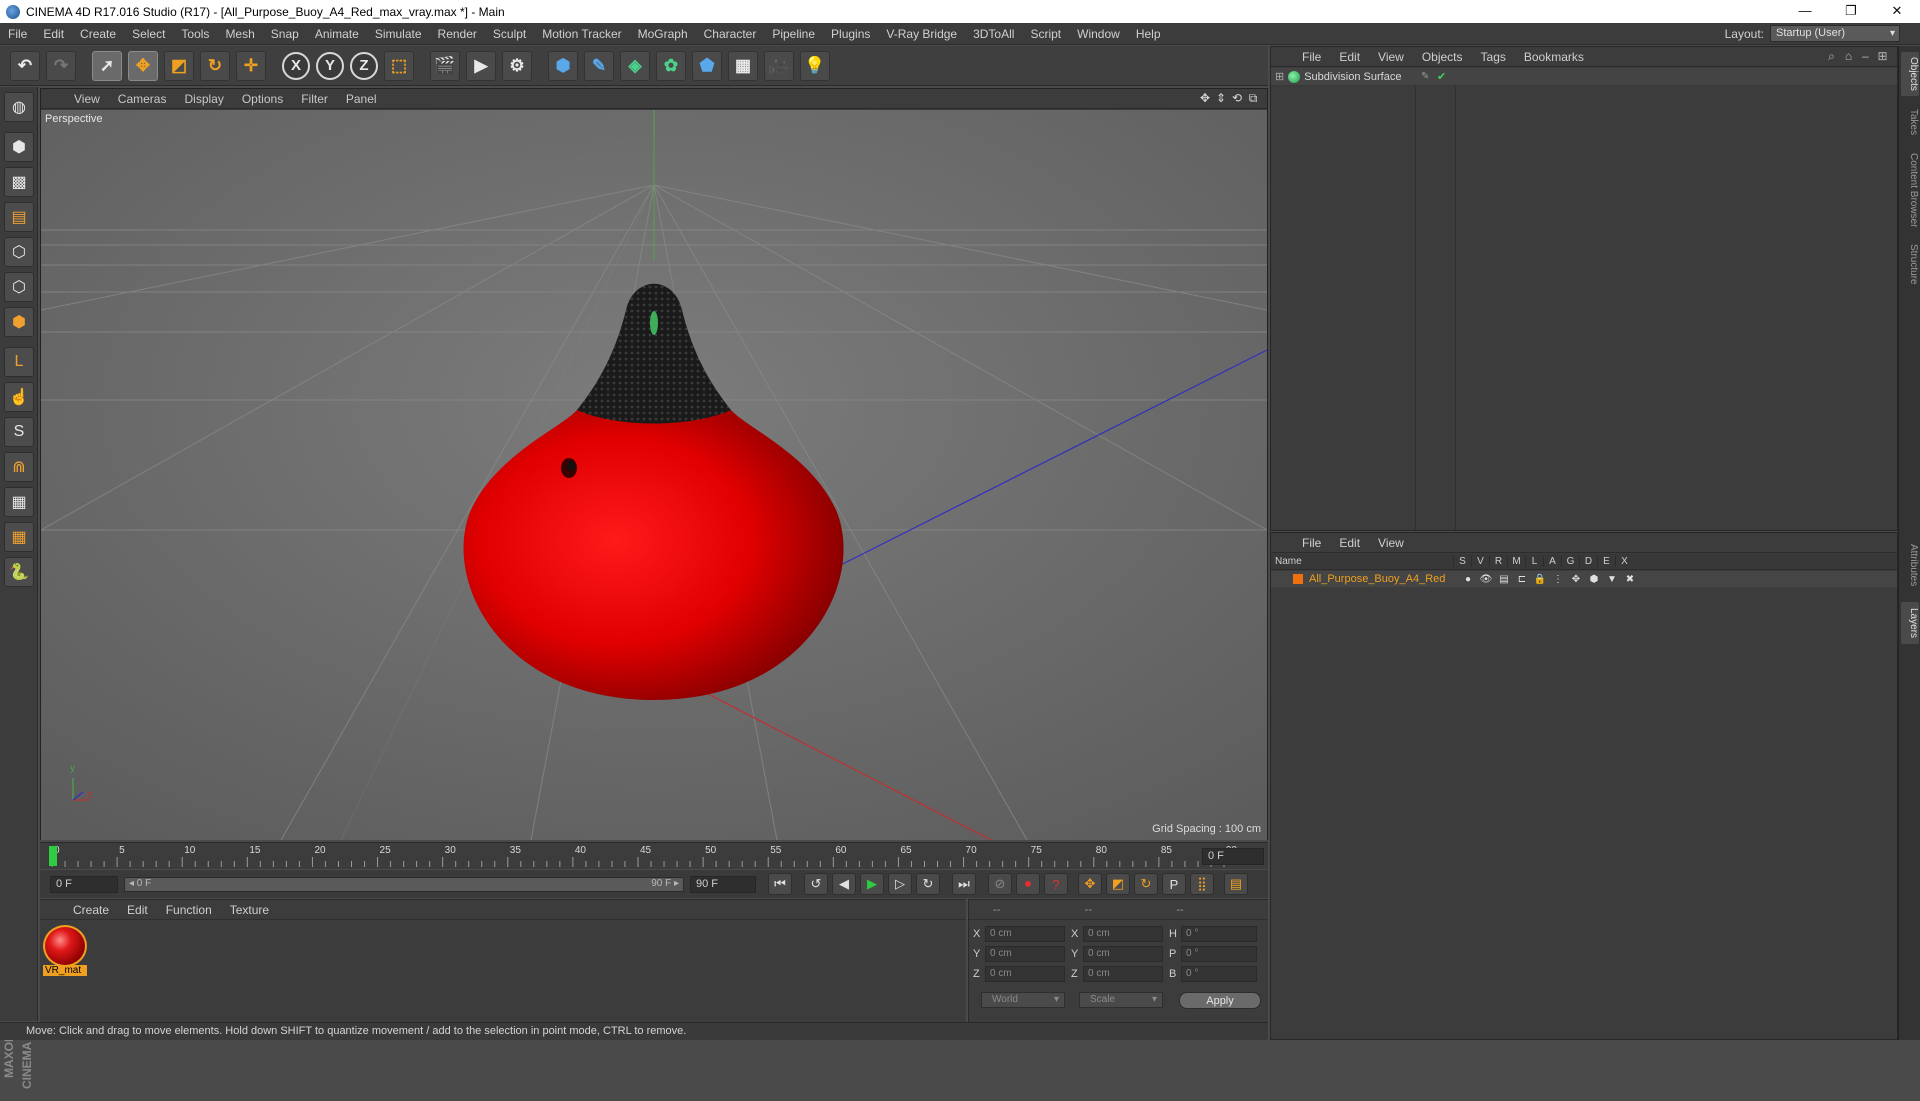  I want to click on material-swatch: VR_mat, so click(65, 950).